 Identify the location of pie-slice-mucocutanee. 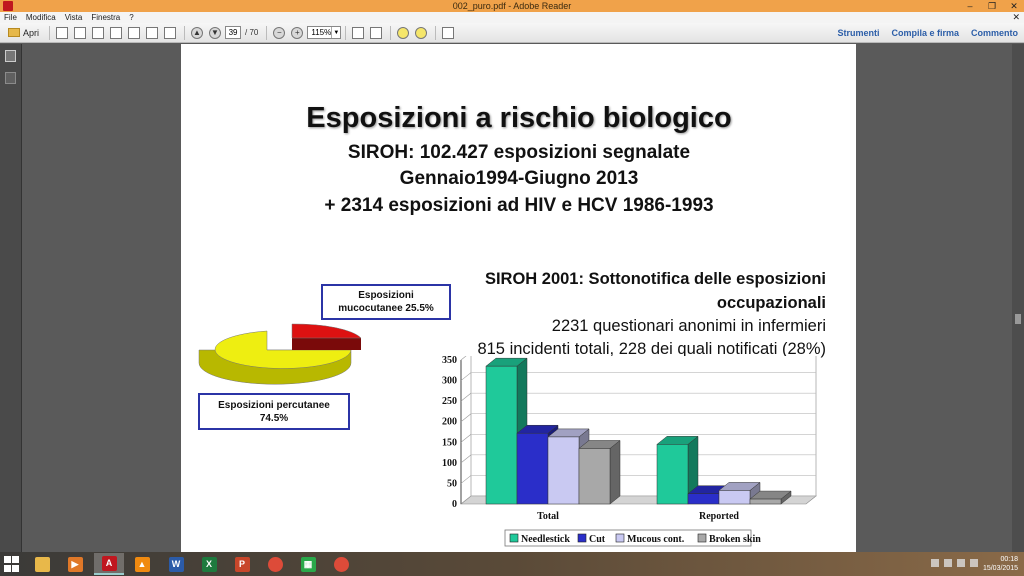
(326, 331).